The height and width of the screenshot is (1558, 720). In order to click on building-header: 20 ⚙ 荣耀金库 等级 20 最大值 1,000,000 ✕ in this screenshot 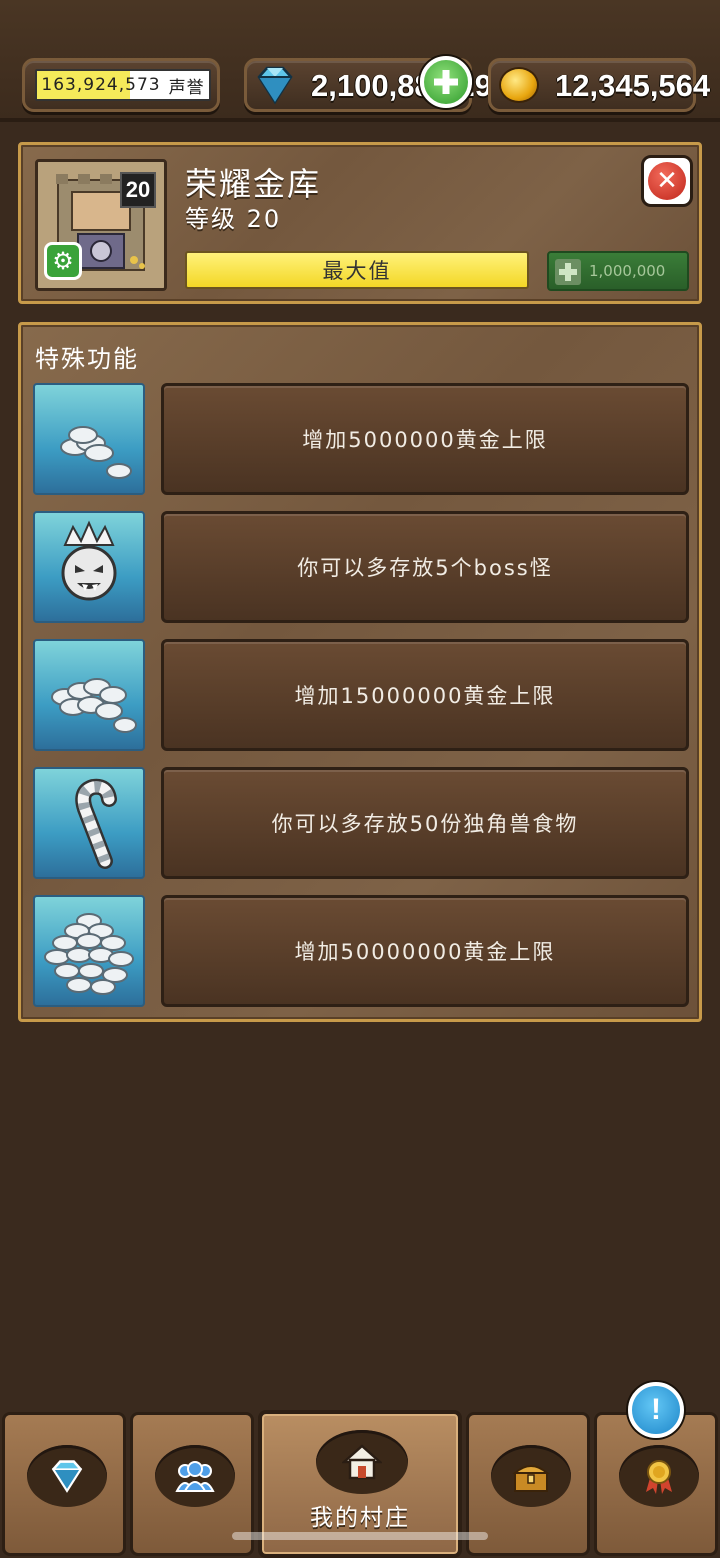, I will do `click(360, 223)`.